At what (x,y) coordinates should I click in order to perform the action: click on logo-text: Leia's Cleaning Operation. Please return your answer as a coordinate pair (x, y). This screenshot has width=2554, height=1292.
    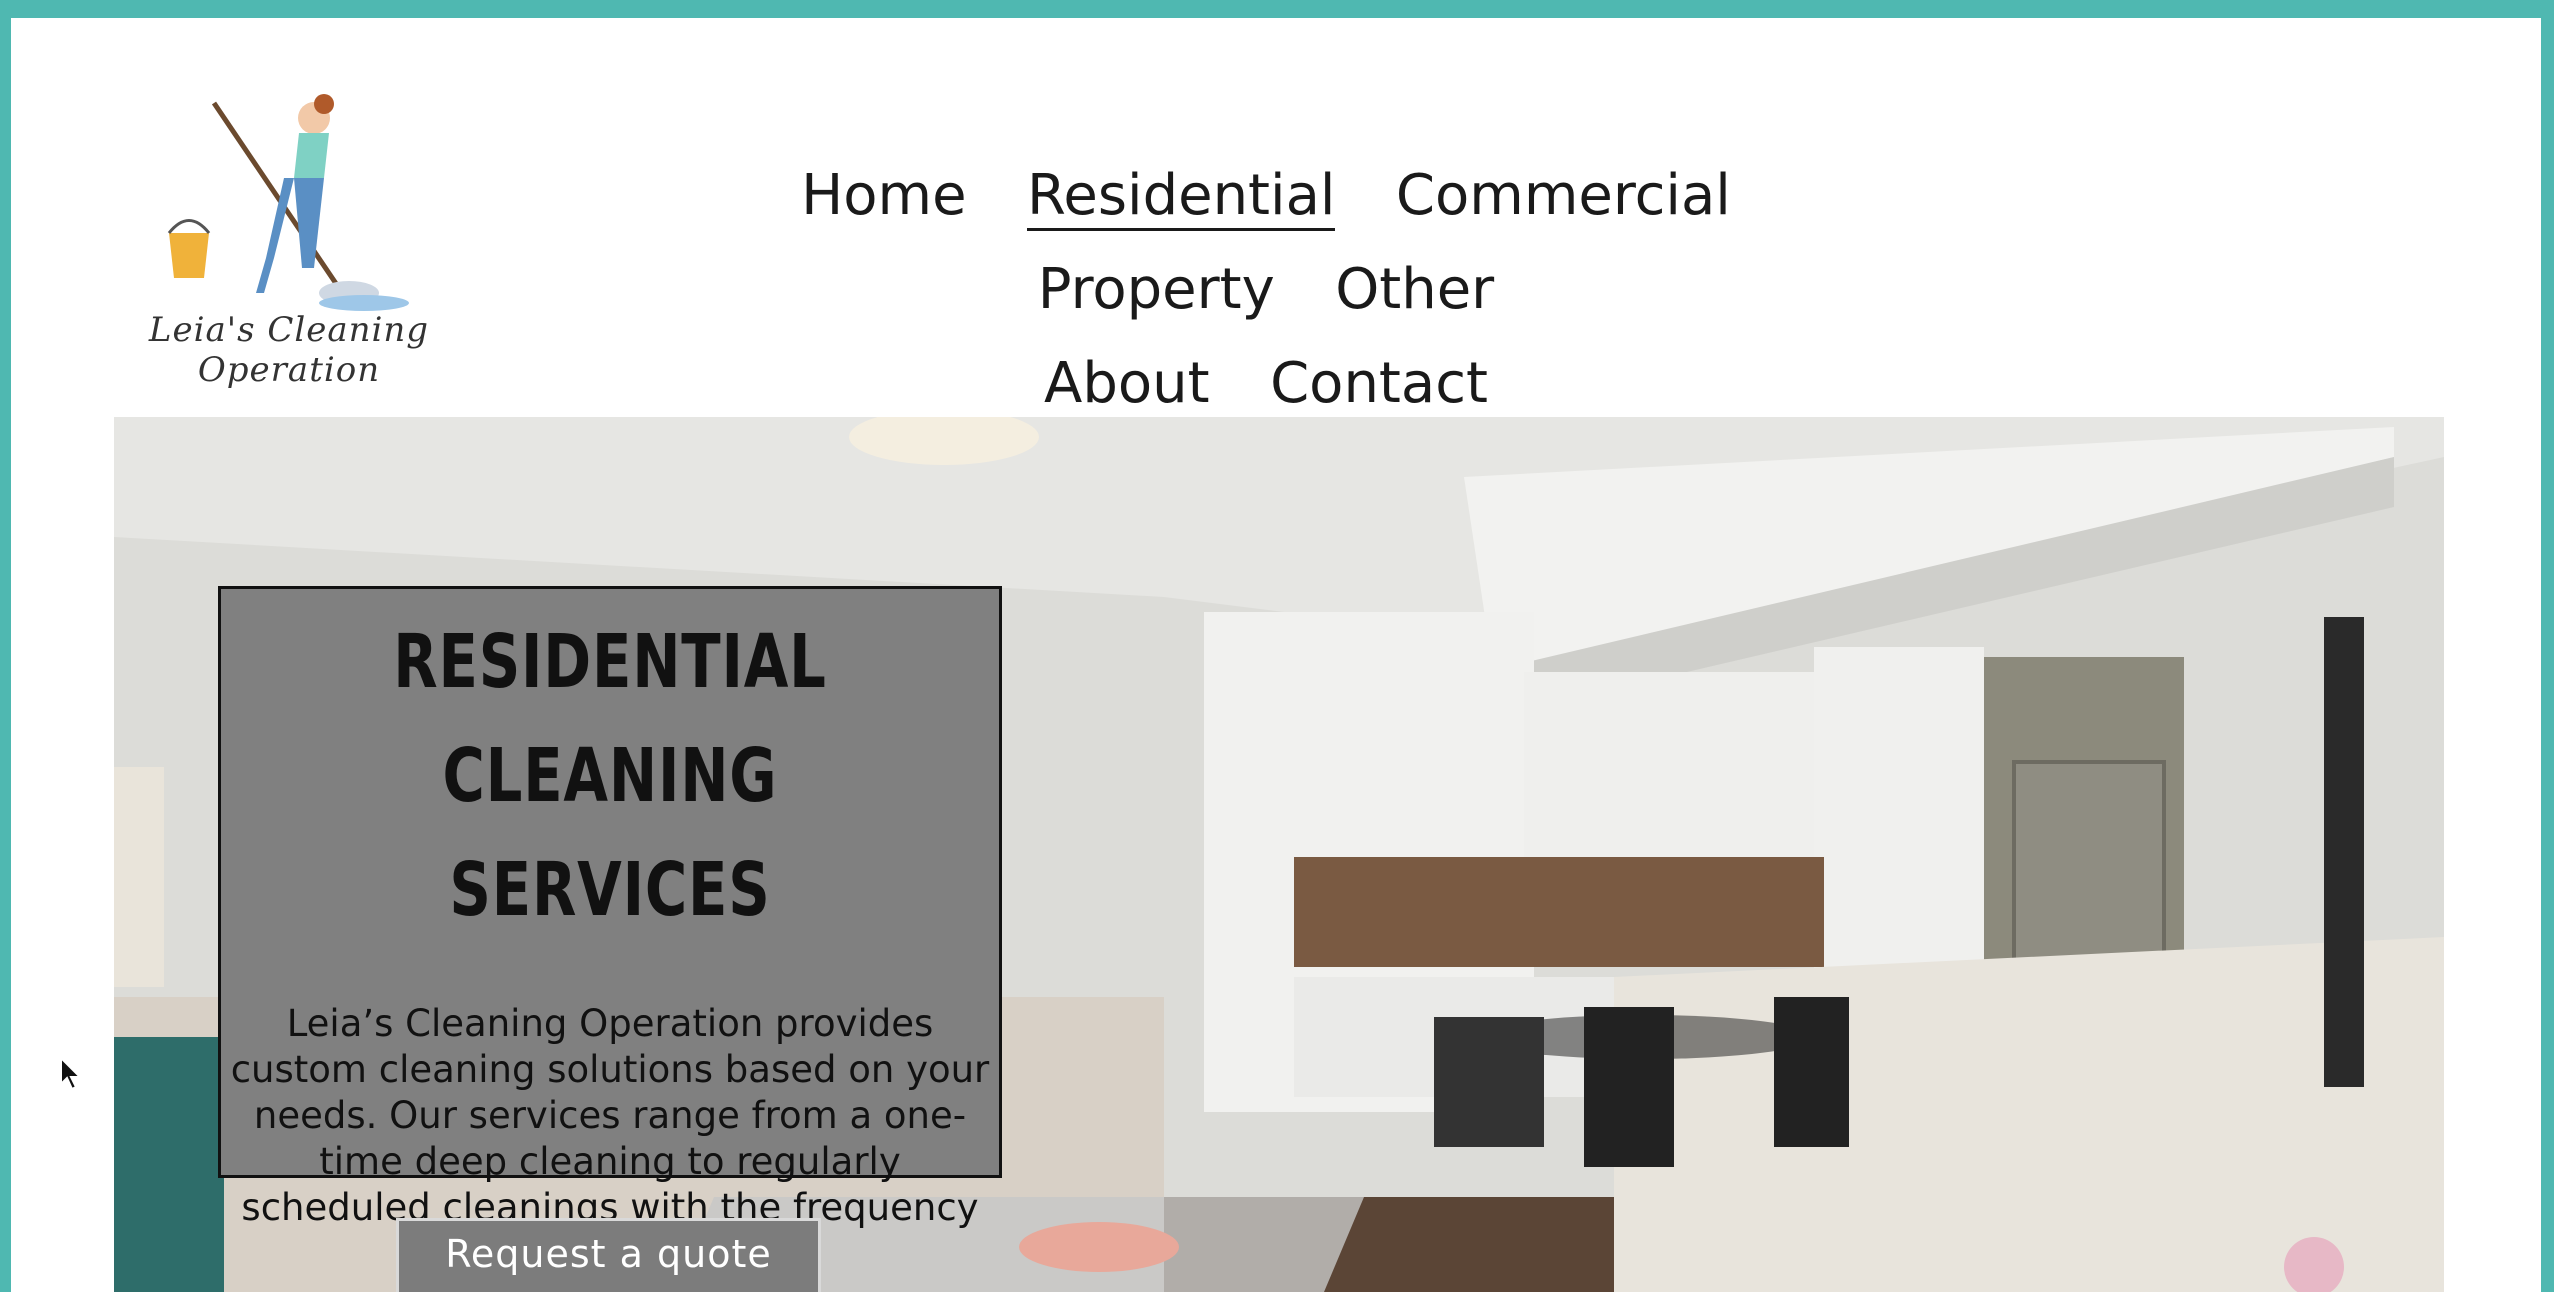
    Looking at the image, I should click on (289, 350).